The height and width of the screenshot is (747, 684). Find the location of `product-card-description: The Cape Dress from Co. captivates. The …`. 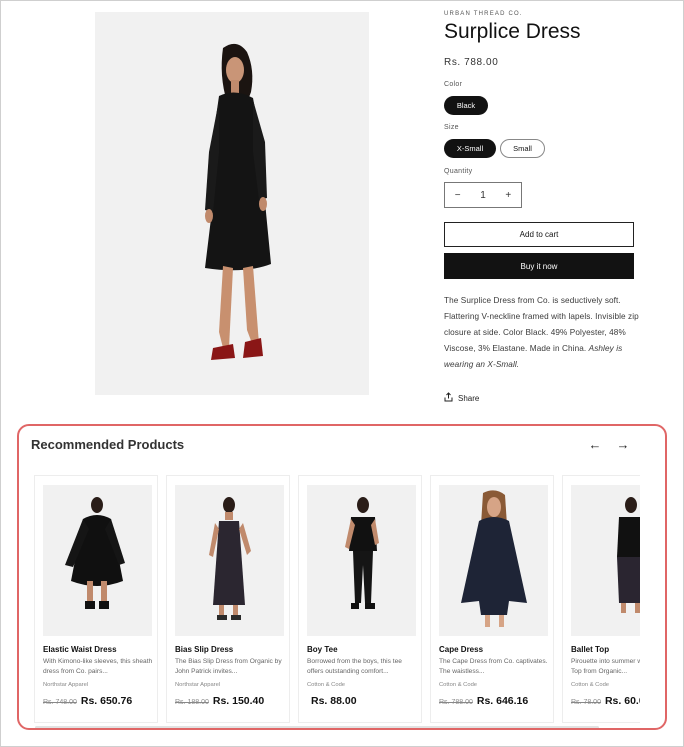

product-card-description: The Cape Dress from Co. captivates. The … is located at coordinates (493, 666).